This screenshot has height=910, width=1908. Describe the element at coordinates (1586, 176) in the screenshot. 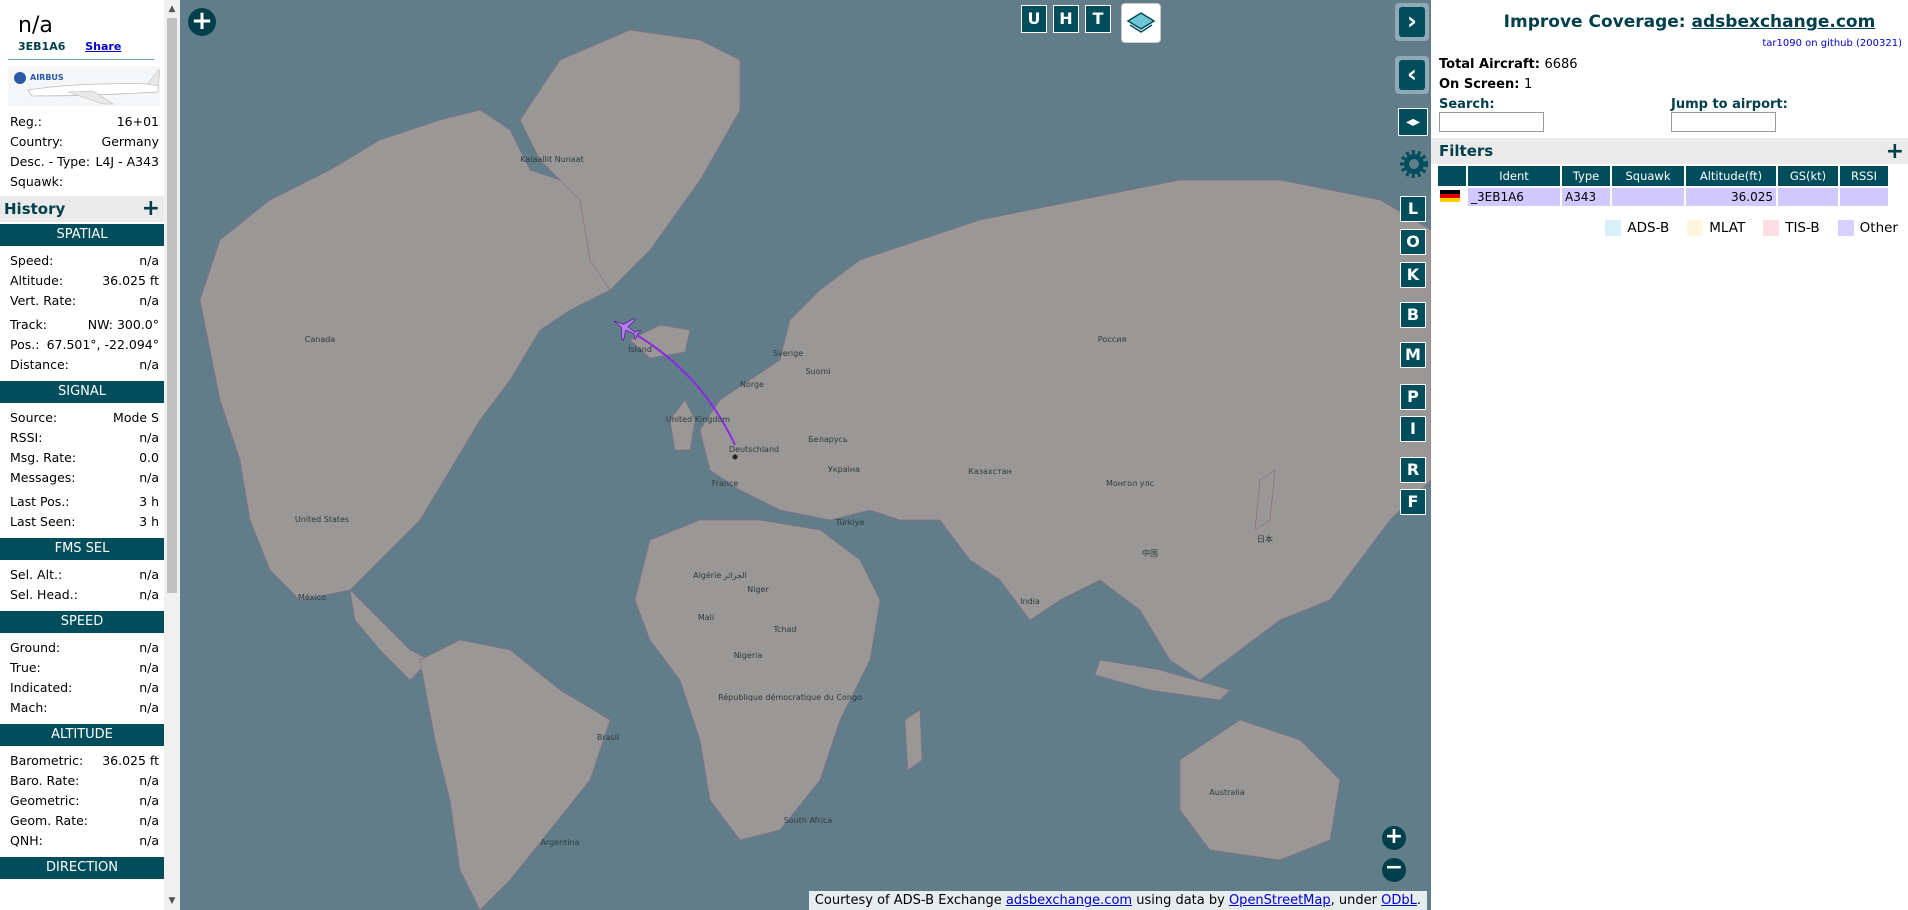

I see `col-type: Type` at that location.